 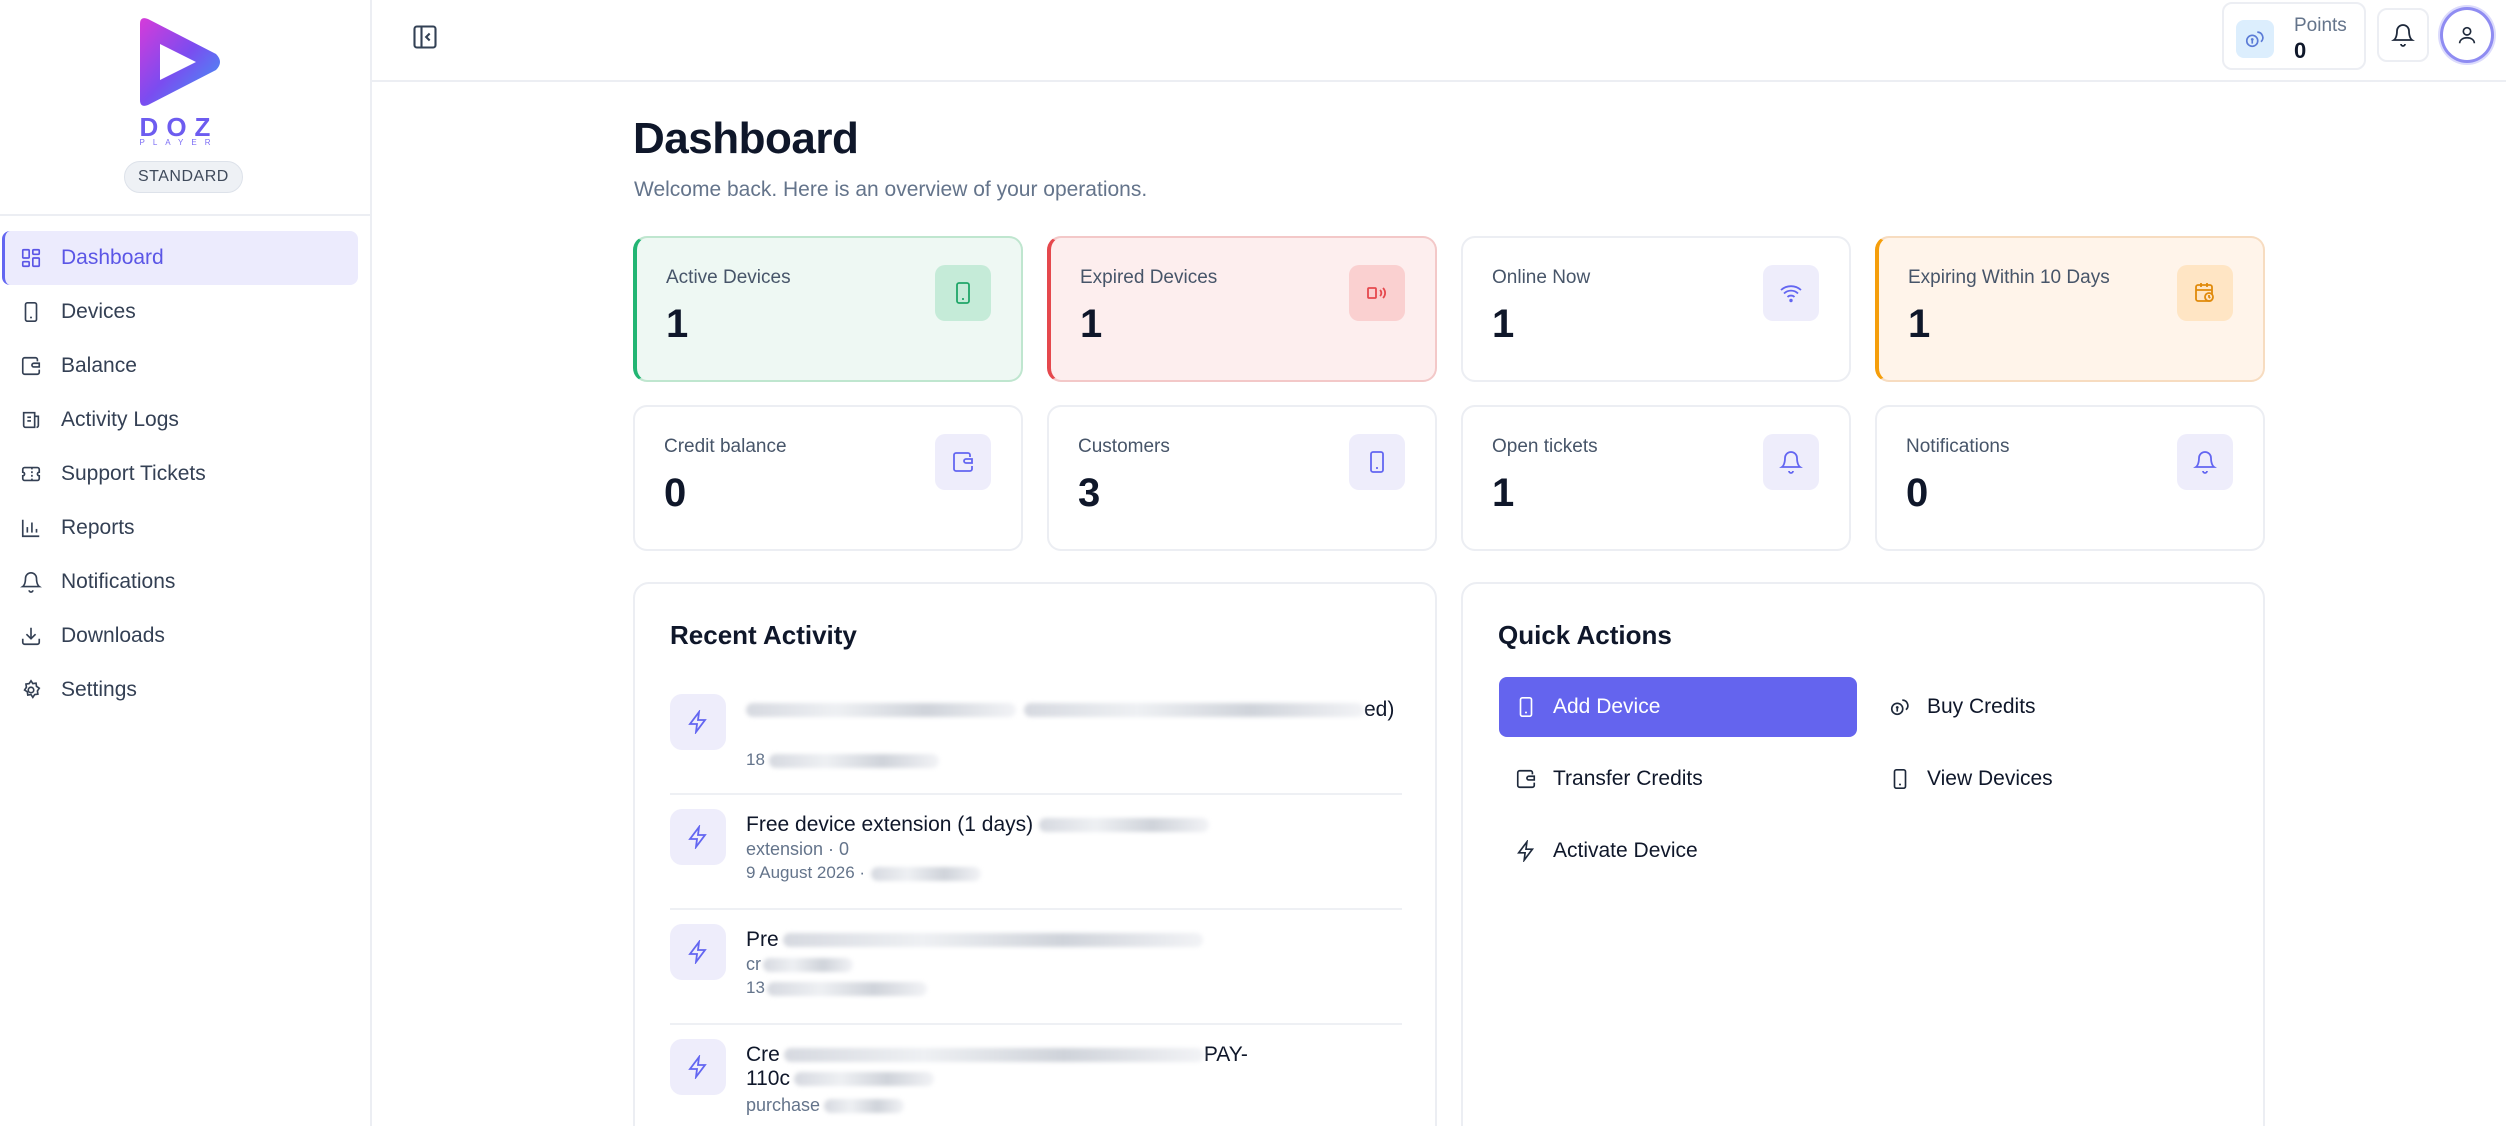 What do you see at coordinates (1036, 737) in the screenshot?
I see `list-item: ed) 18` at bounding box center [1036, 737].